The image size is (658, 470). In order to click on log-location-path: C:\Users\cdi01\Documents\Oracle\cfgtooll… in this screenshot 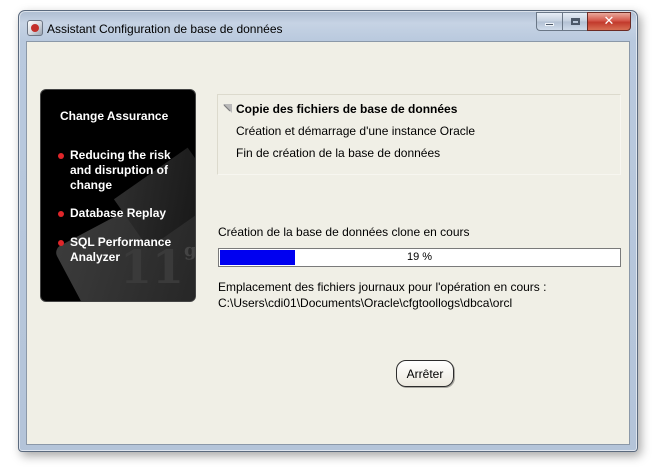, I will do `click(365, 303)`.